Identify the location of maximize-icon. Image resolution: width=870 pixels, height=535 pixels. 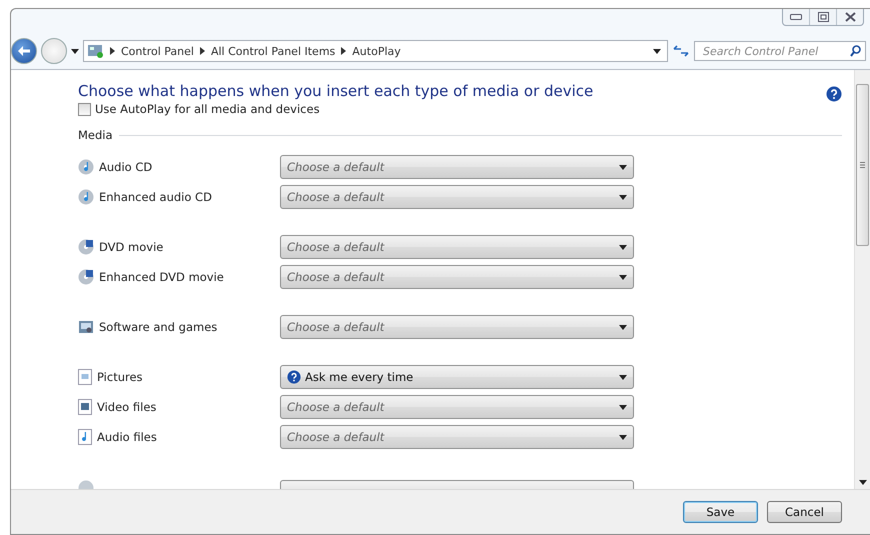
(823, 17).